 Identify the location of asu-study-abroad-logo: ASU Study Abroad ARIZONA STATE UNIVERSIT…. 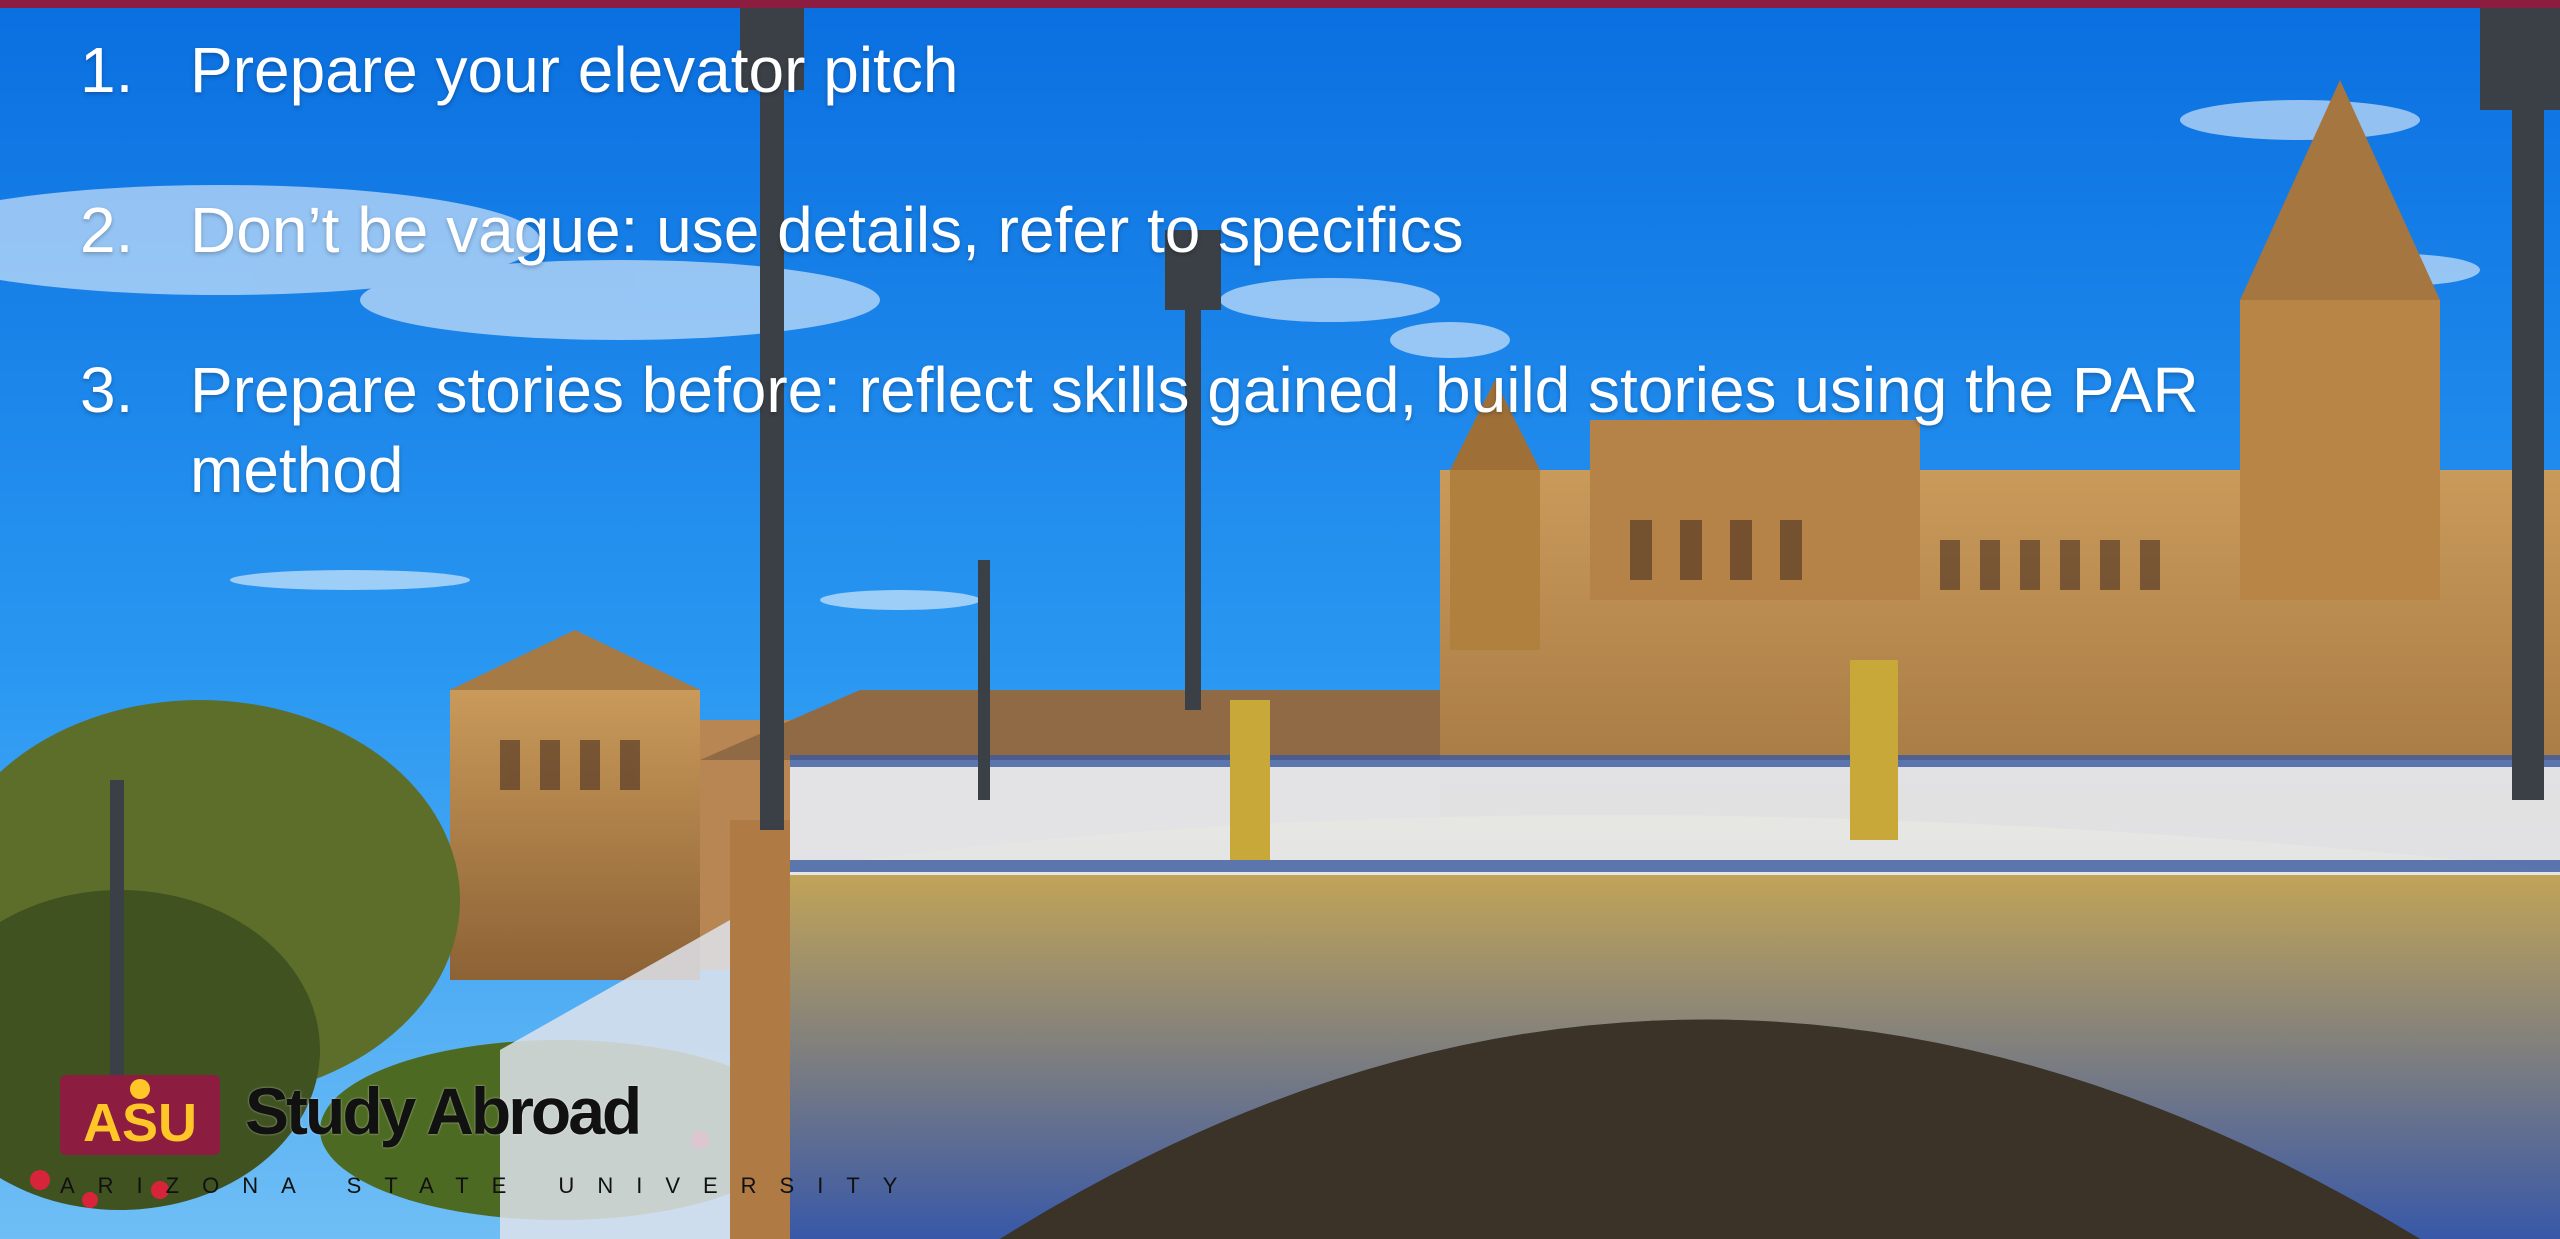
(478, 1139).